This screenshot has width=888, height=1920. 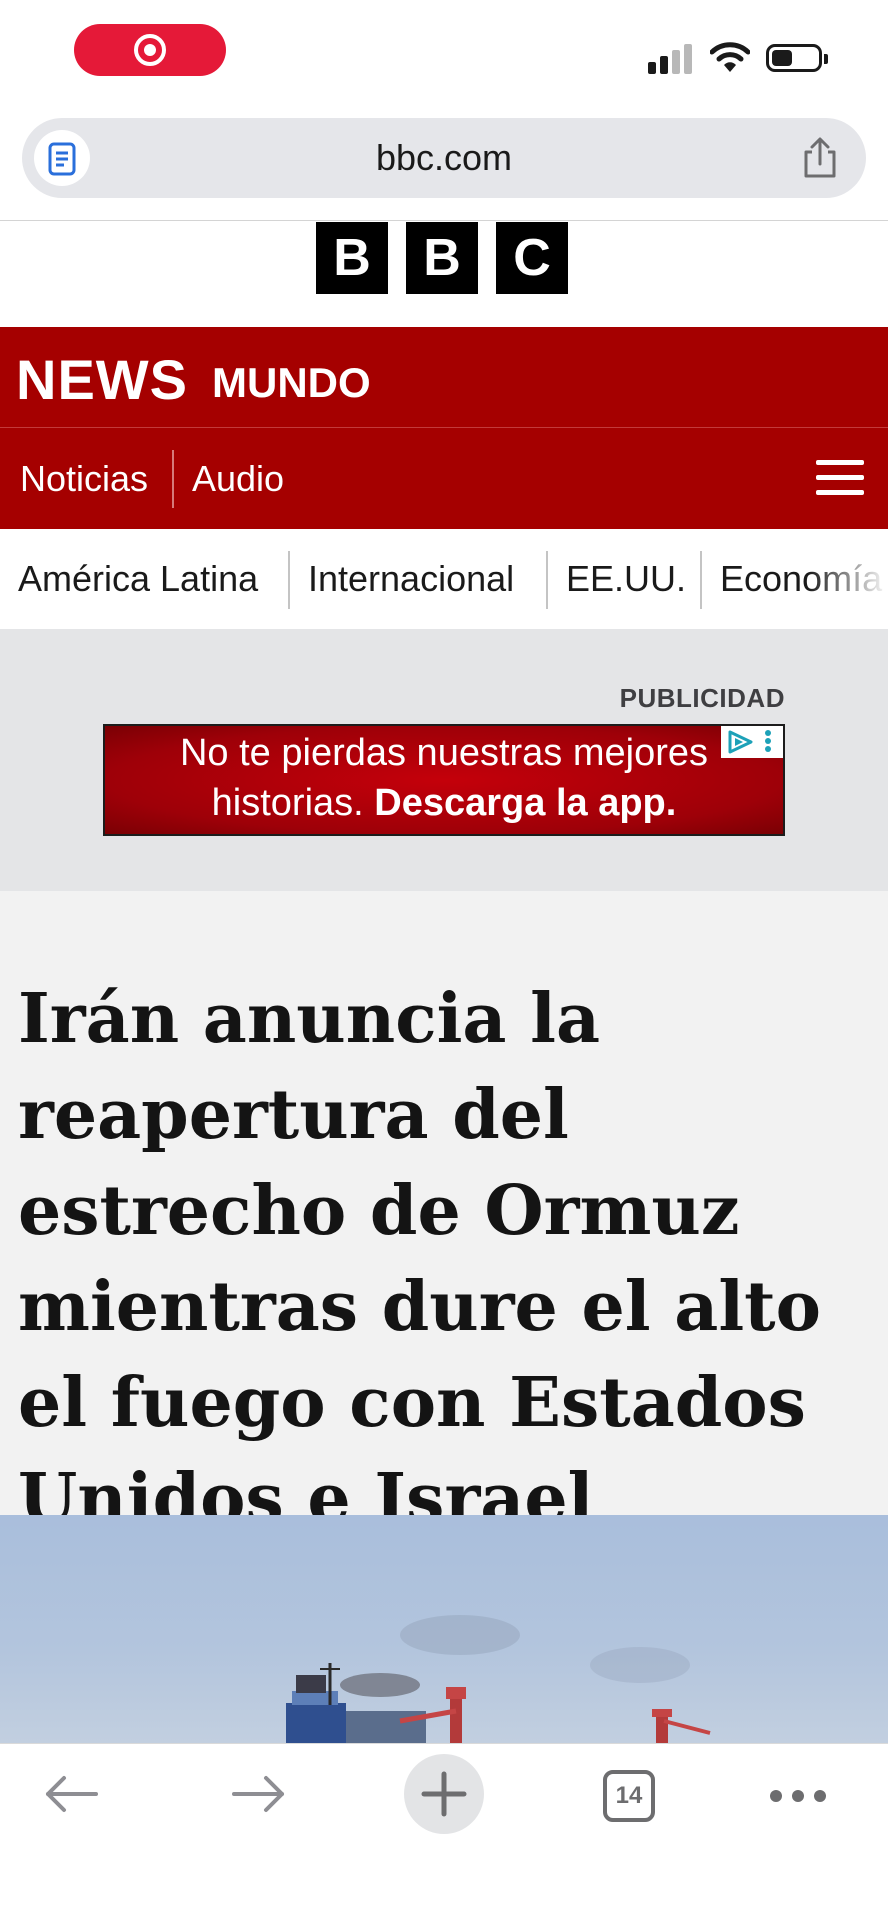 I want to click on logo-letter: C, so click(x=532, y=258).